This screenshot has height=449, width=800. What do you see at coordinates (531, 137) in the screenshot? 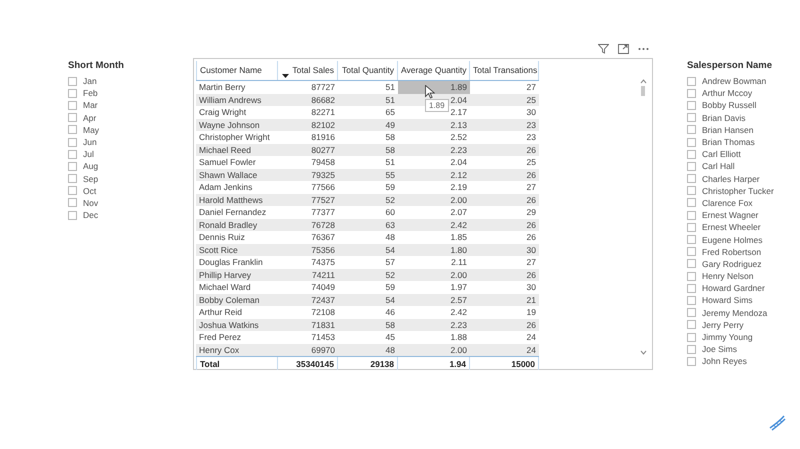
I see `table-cell: 23` at bounding box center [531, 137].